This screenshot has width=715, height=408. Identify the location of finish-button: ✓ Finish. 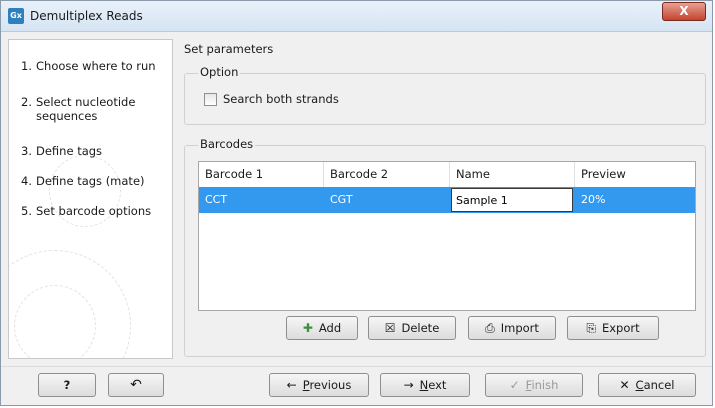
(534, 385).